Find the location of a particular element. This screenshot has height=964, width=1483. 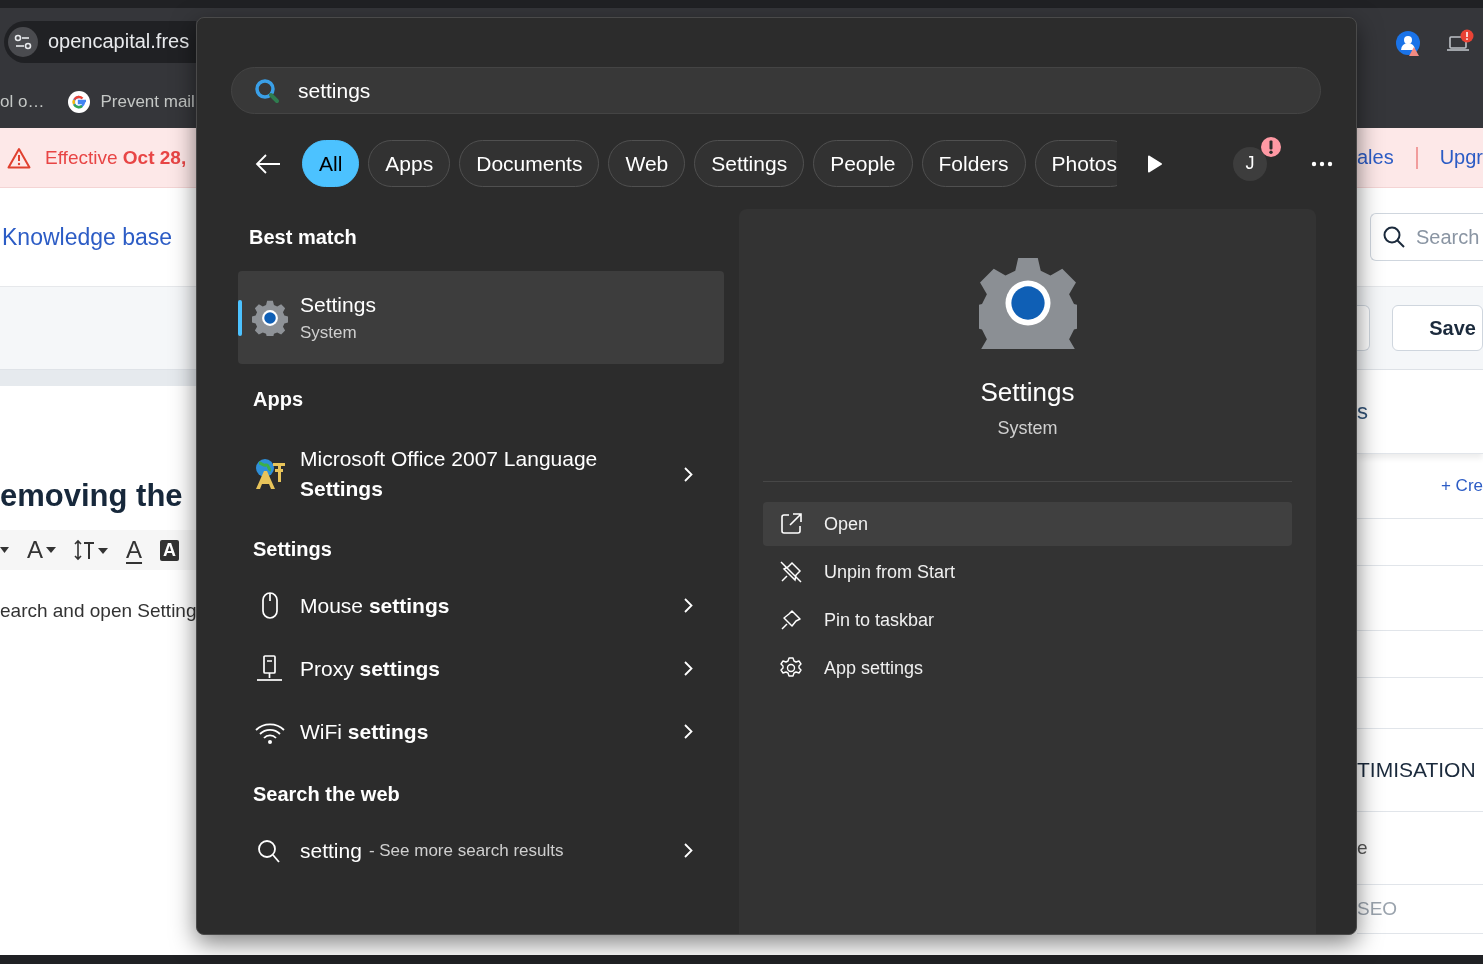

upgrade-link: Upgr is located at coordinates (1461, 157).